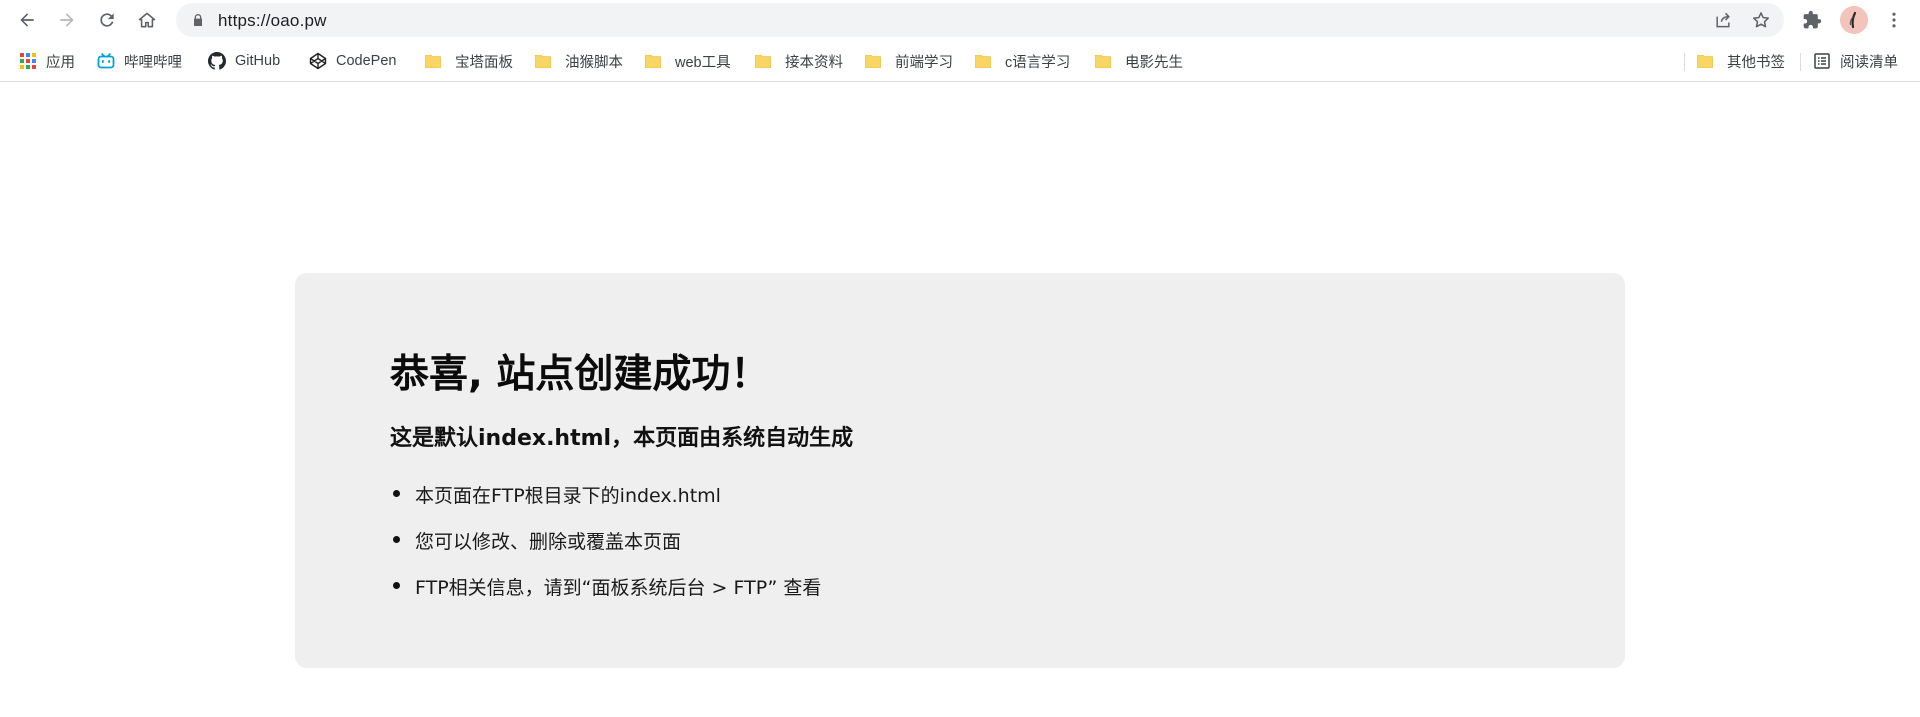 Image resolution: width=1920 pixels, height=717 pixels. I want to click on apps-grid-icon, so click(28, 61).